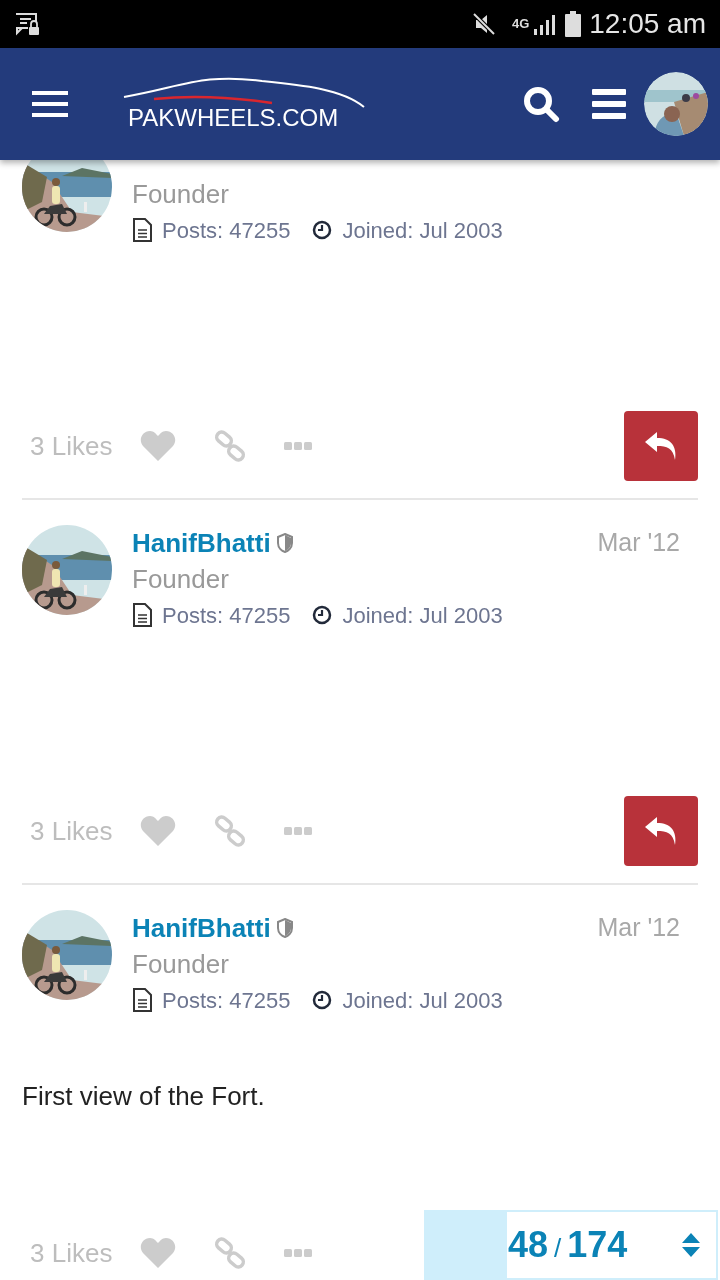 The image size is (720, 1280). Describe the element at coordinates (597, 1245) in the screenshot. I see `total-posts: 174` at that location.